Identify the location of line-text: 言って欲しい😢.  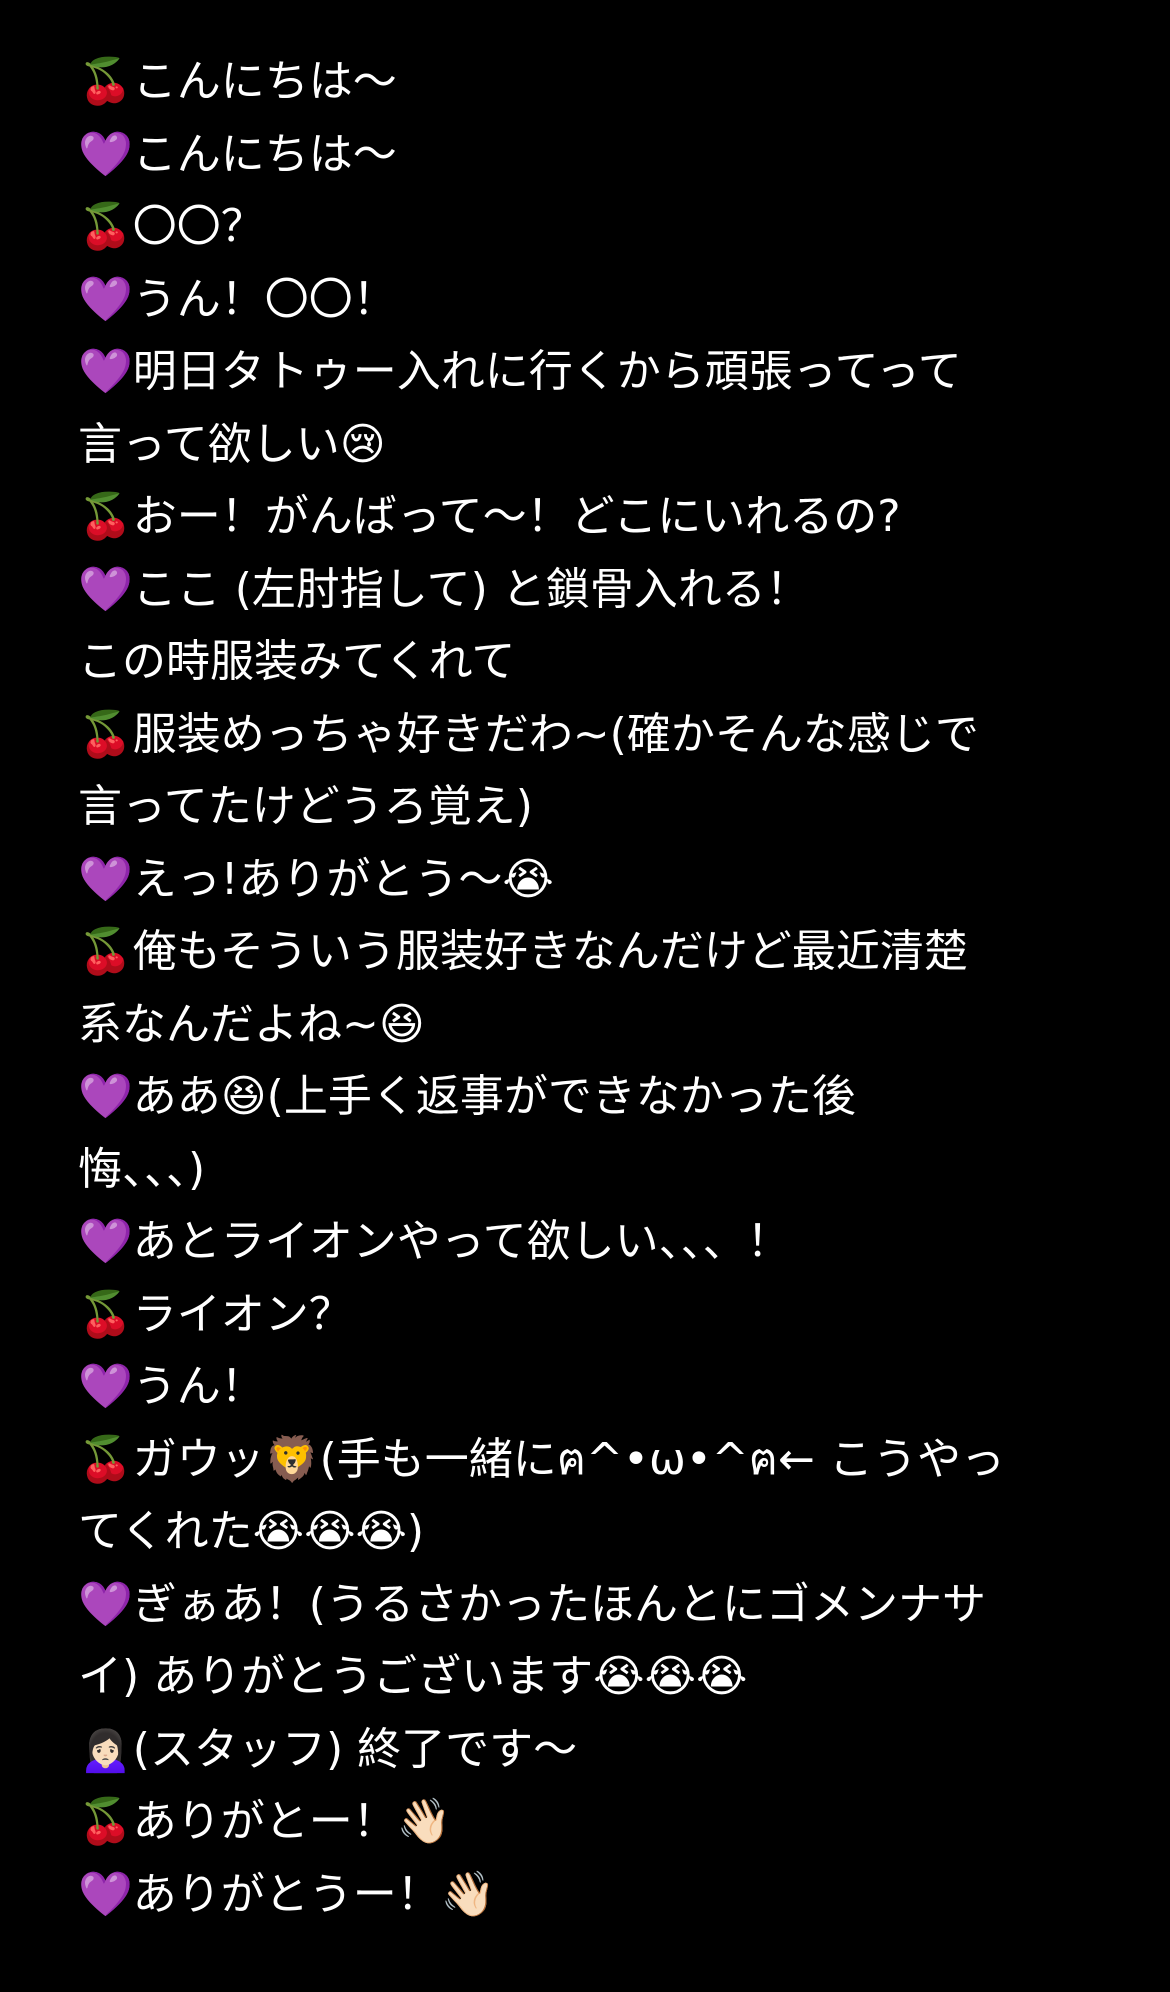
(232, 444).